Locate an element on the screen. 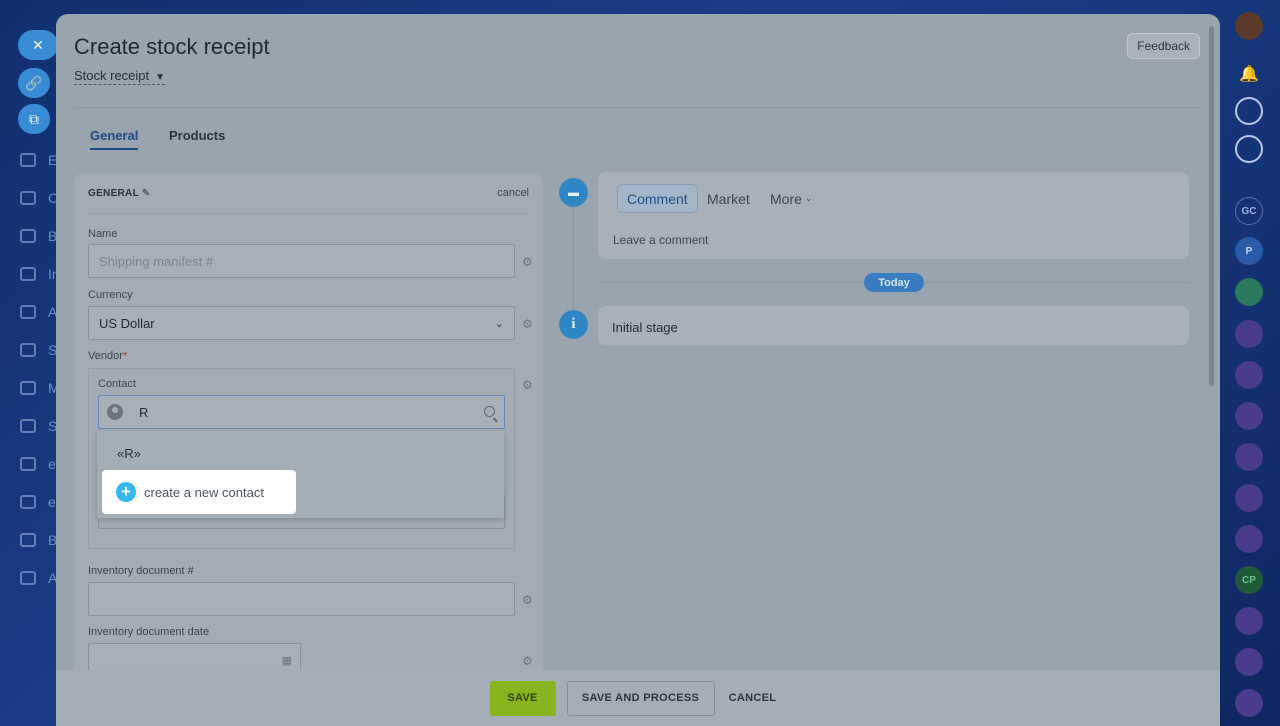 The height and width of the screenshot is (726, 1280). tab-more-label: More is located at coordinates (786, 198).